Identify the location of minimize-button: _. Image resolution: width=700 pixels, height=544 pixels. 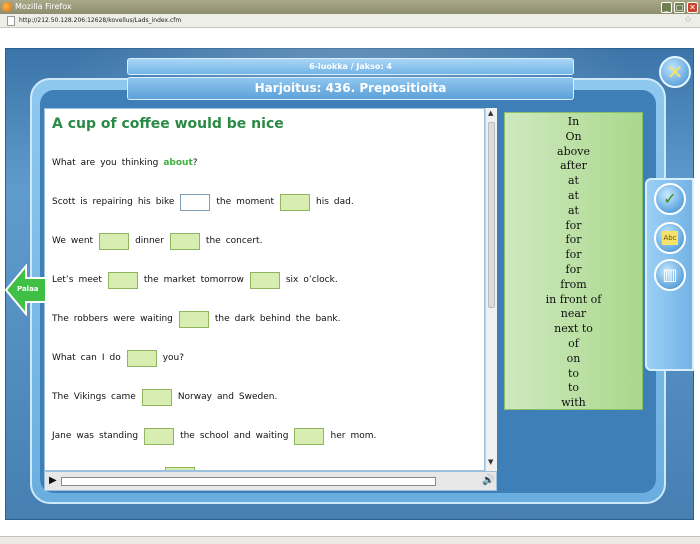
(666, 7).